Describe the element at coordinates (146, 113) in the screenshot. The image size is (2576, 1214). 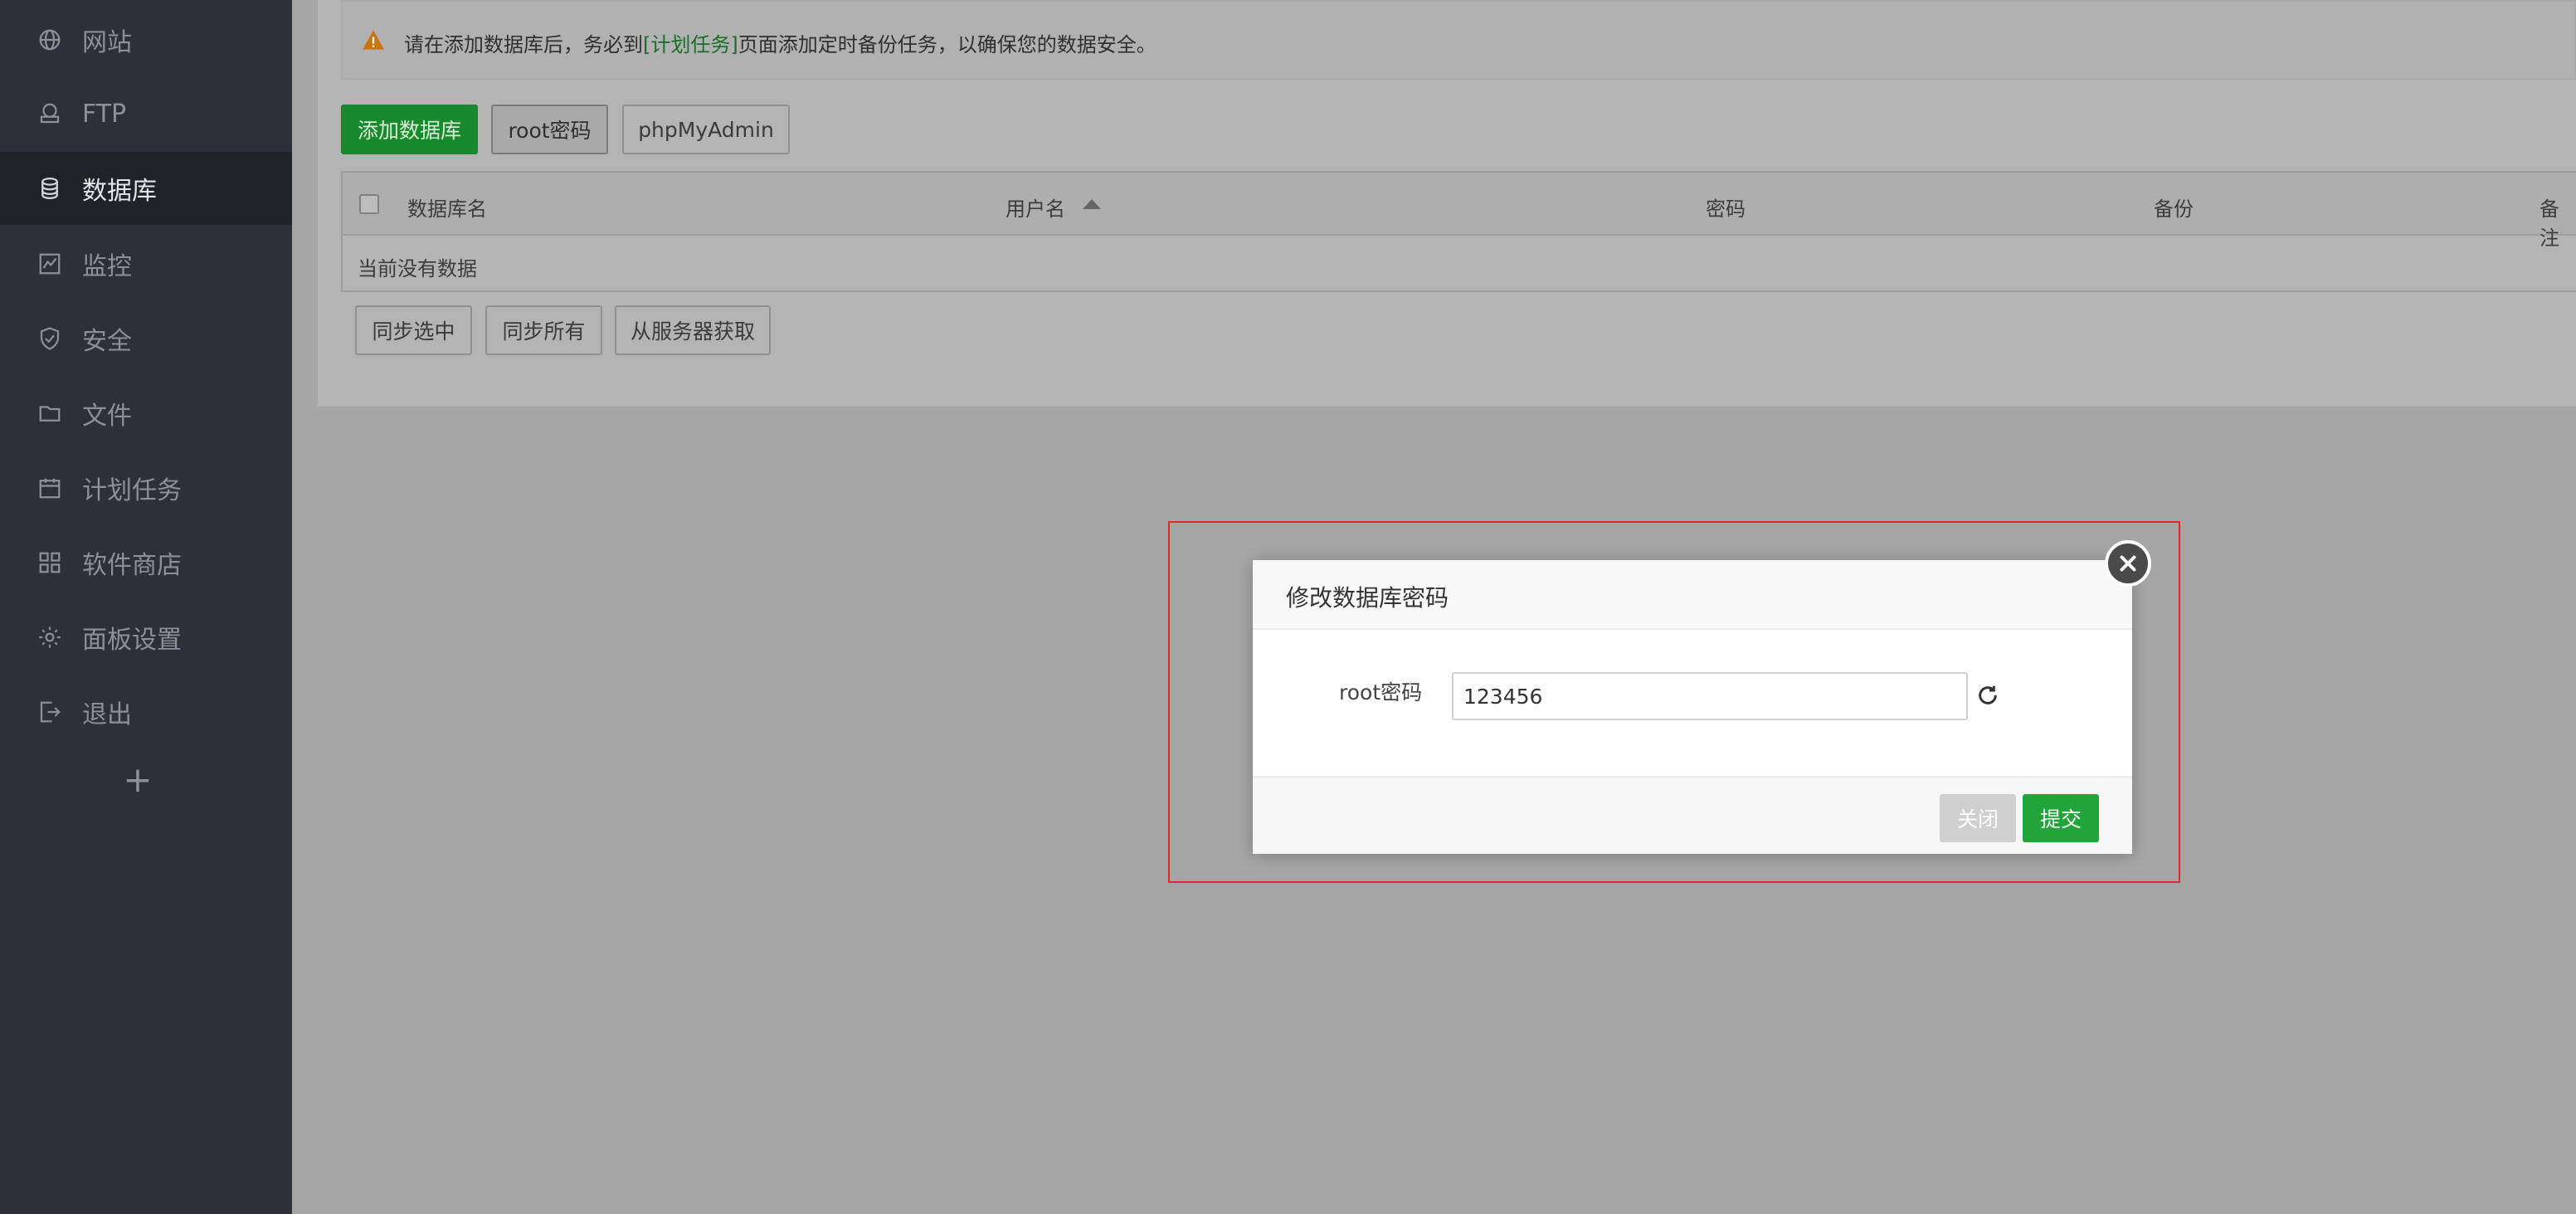
I see `sidebar-item-ftp: FTP` at that location.